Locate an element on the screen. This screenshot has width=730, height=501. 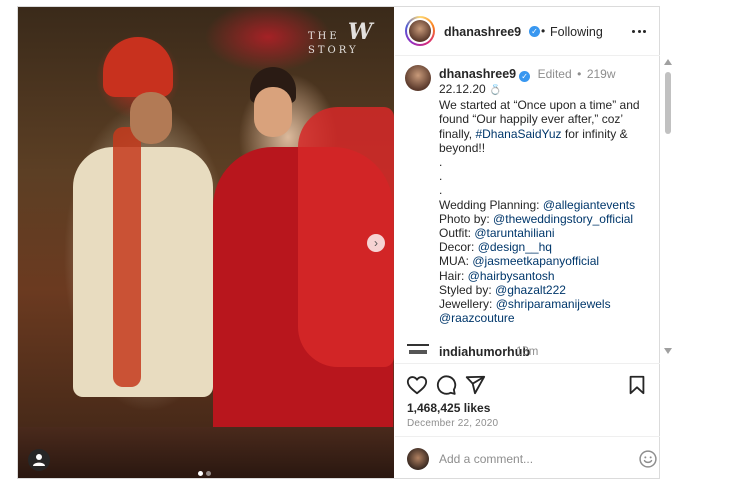
photo-groom-outfit is located at coordinates (143, 272).